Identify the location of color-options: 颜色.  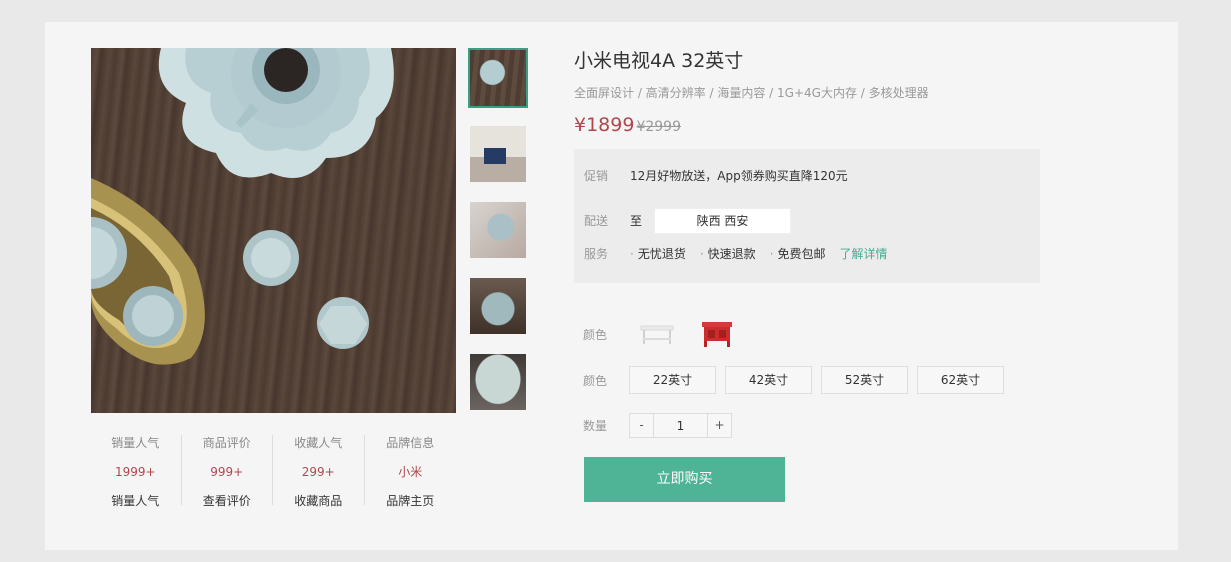
(670, 334).